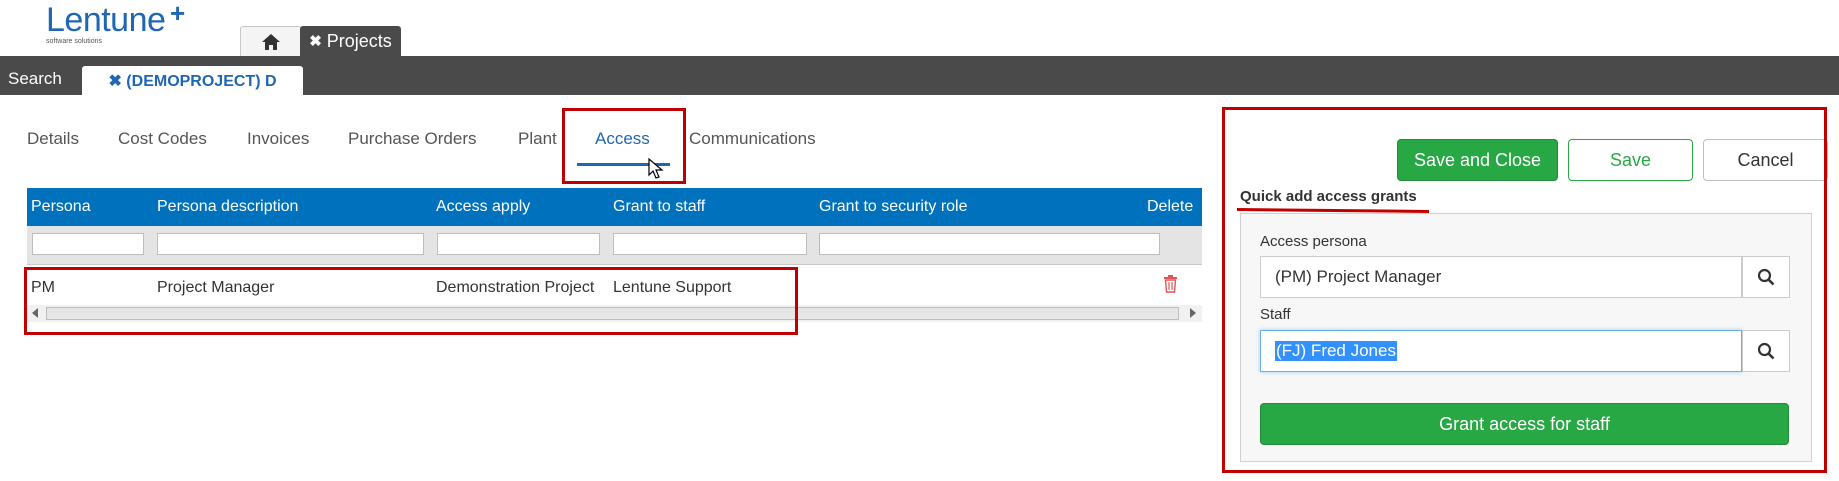 This screenshot has width=1839, height=481. Describe the element at coordinates (752, 139) in the screenshot. I see `tab-communications: Communications` at that location.